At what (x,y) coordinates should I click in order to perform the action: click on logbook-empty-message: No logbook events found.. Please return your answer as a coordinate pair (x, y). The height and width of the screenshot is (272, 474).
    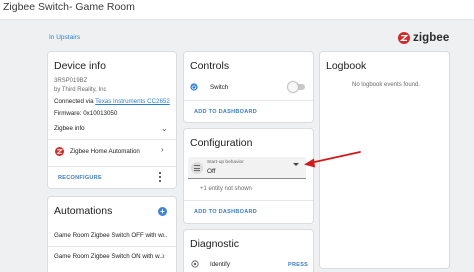
    Looking at the image, I should click on (386, 85).